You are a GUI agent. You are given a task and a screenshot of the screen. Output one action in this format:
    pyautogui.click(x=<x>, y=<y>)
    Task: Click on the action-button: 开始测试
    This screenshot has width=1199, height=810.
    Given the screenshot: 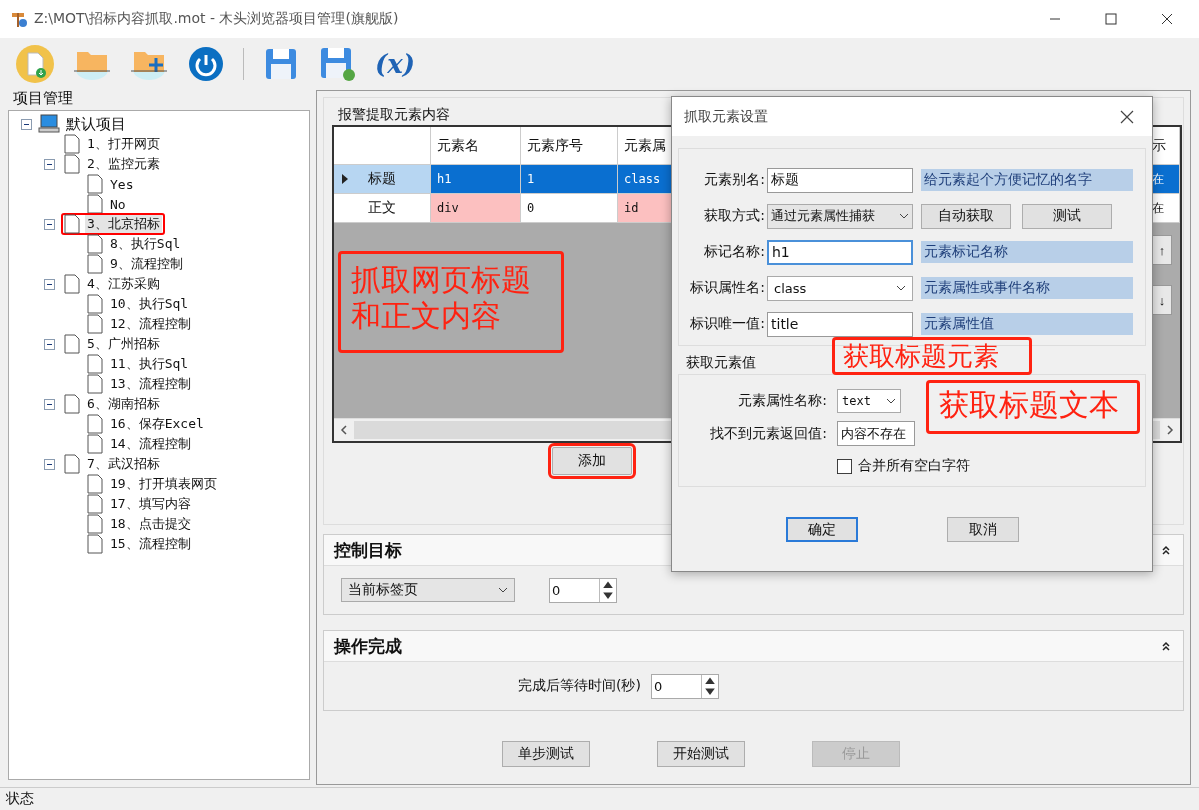 What is the action you would take?
    pyautogui.click(x=701, y=754)
    